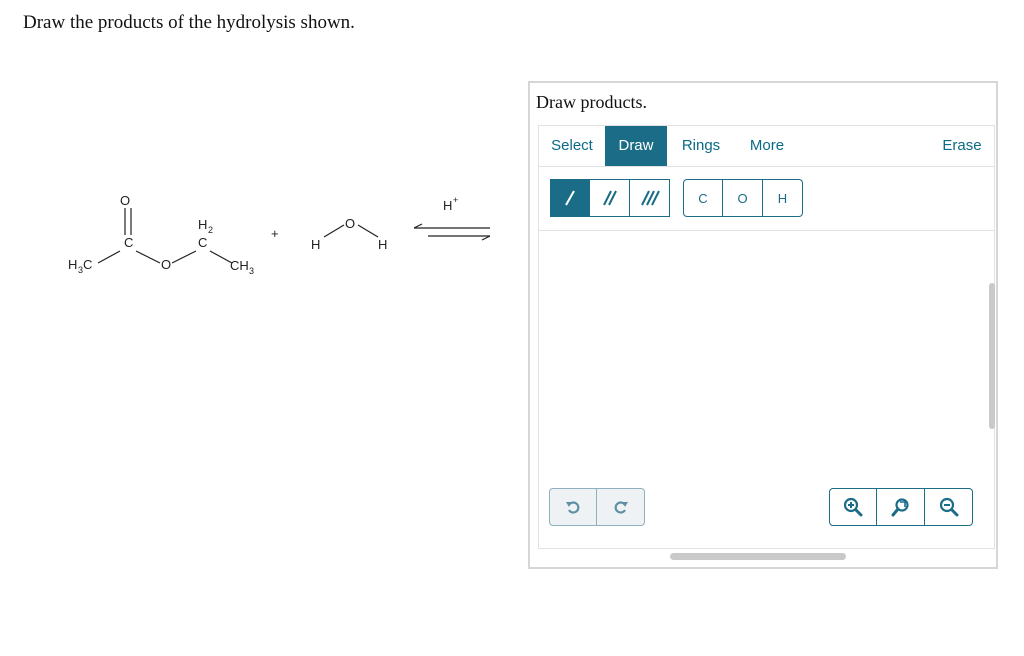 The height and width of the screenshot is (656, 1024). I want to click on panel-title: Draw products., so click(591, 102).